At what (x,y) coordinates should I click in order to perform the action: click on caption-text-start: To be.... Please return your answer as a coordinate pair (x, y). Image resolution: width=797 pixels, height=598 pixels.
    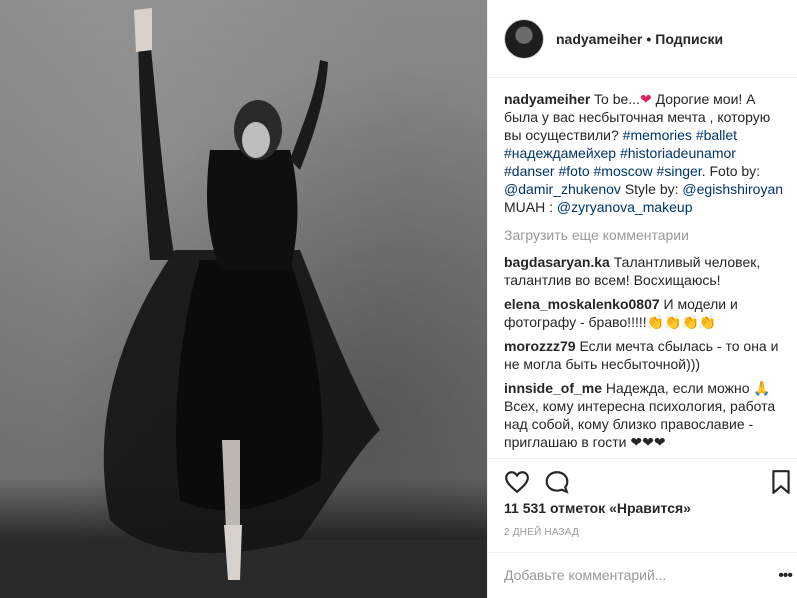
    Looking at the image, I should click on (617, 99).